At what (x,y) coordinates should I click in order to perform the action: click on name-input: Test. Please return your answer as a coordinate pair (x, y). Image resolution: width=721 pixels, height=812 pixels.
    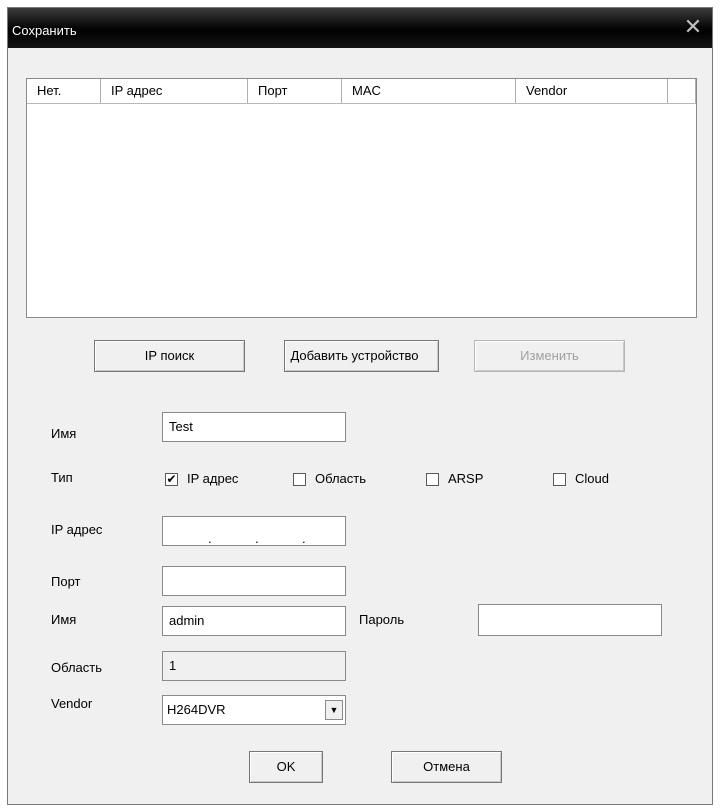
    Looking at the image, I should click on (254, 427).